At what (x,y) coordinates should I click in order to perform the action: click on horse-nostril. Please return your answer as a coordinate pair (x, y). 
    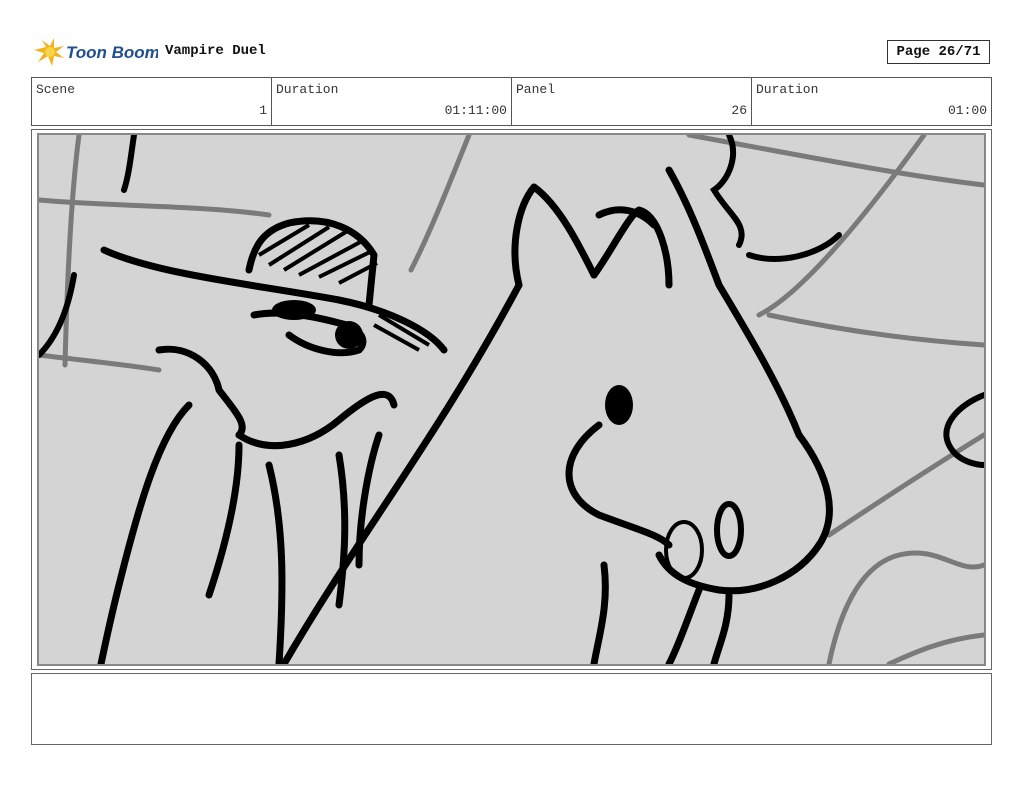
    Looking at the image, I should click on (729, 530).